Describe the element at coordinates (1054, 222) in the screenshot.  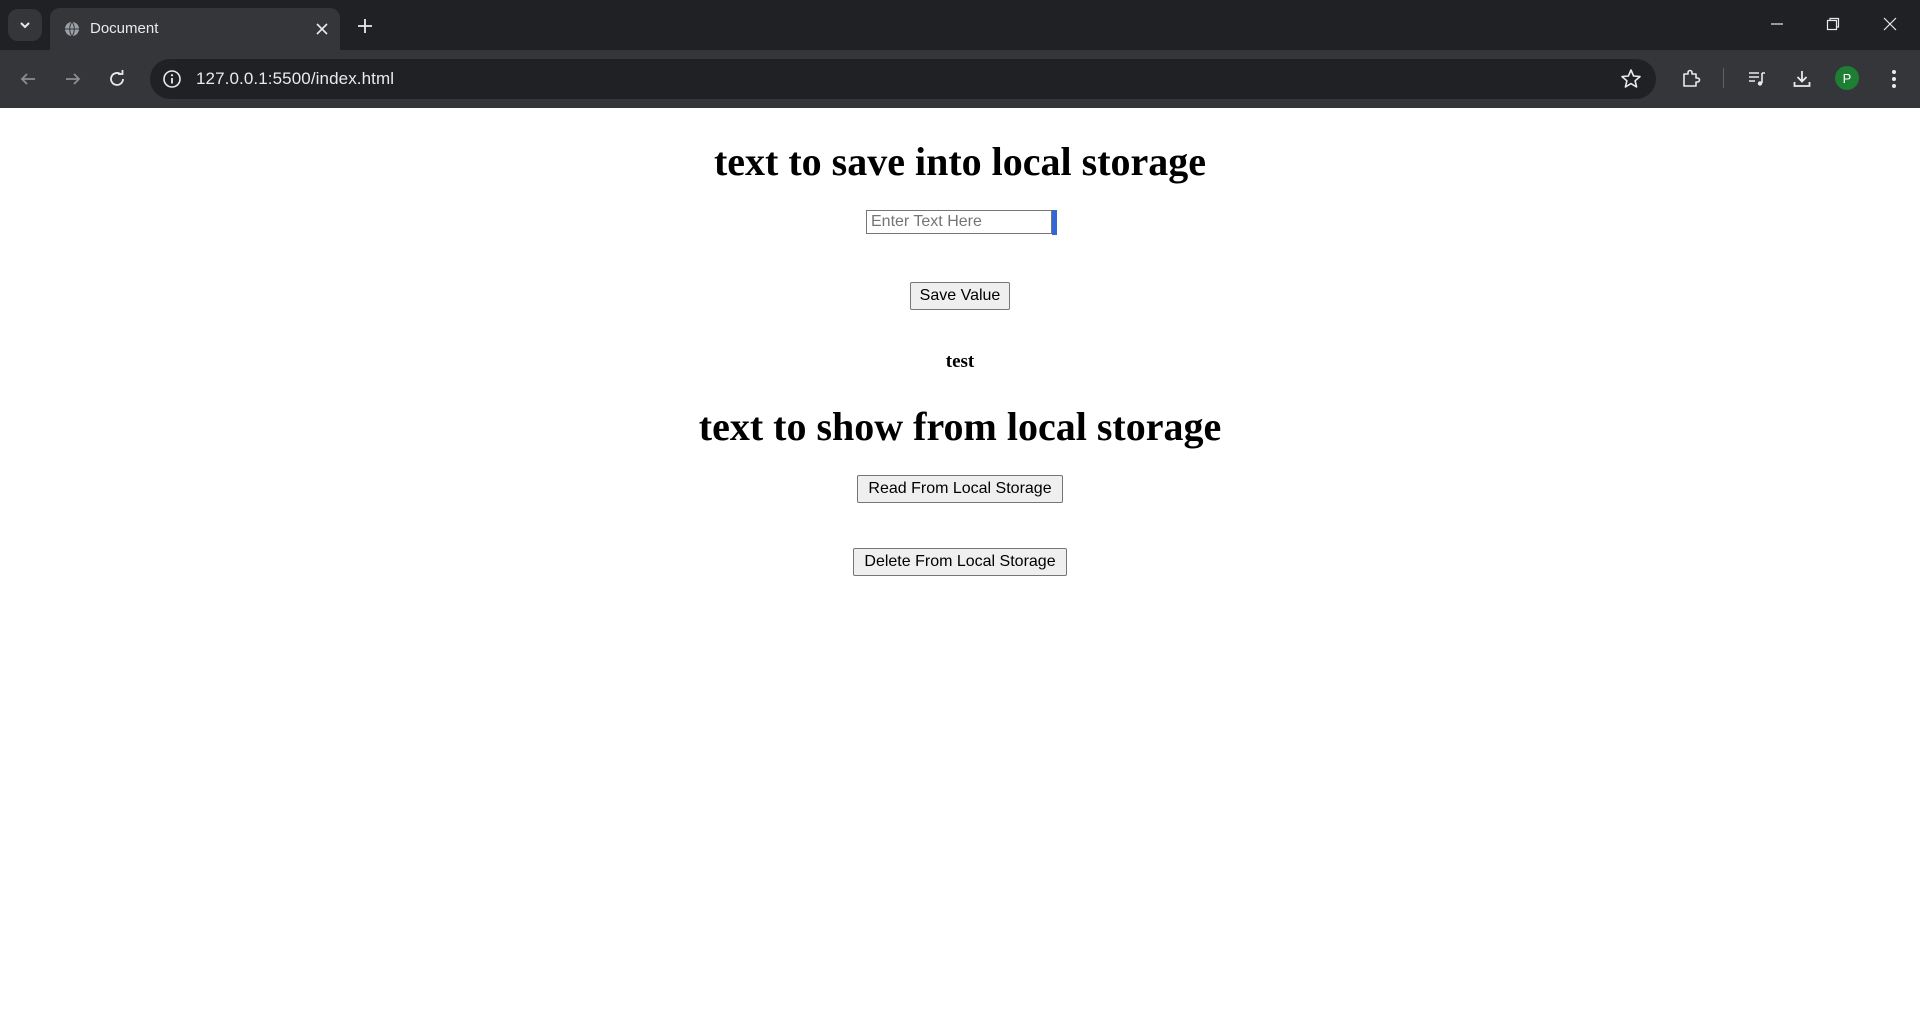
I see `input-focus-indicator` at that location.